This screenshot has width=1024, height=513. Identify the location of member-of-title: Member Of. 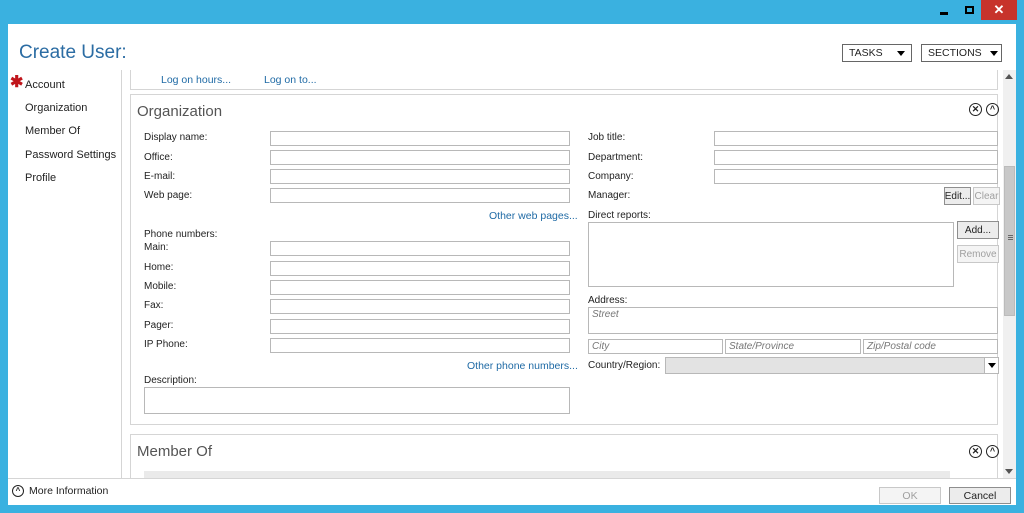
(175, 451).